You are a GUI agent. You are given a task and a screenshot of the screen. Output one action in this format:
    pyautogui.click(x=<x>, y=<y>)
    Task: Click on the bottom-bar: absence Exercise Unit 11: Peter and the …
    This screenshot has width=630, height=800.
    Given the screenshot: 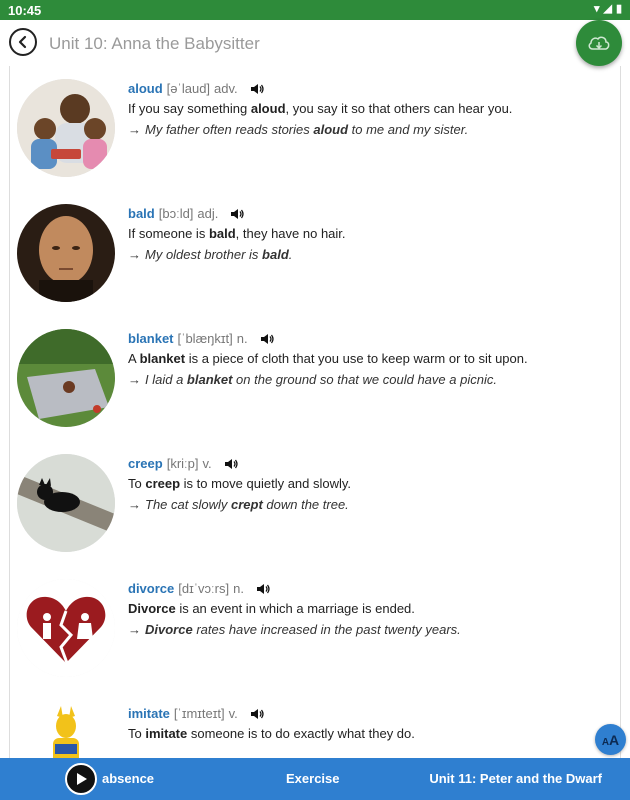 What is the action you would take?
    pyautogui.click(x=315, y=779)
    